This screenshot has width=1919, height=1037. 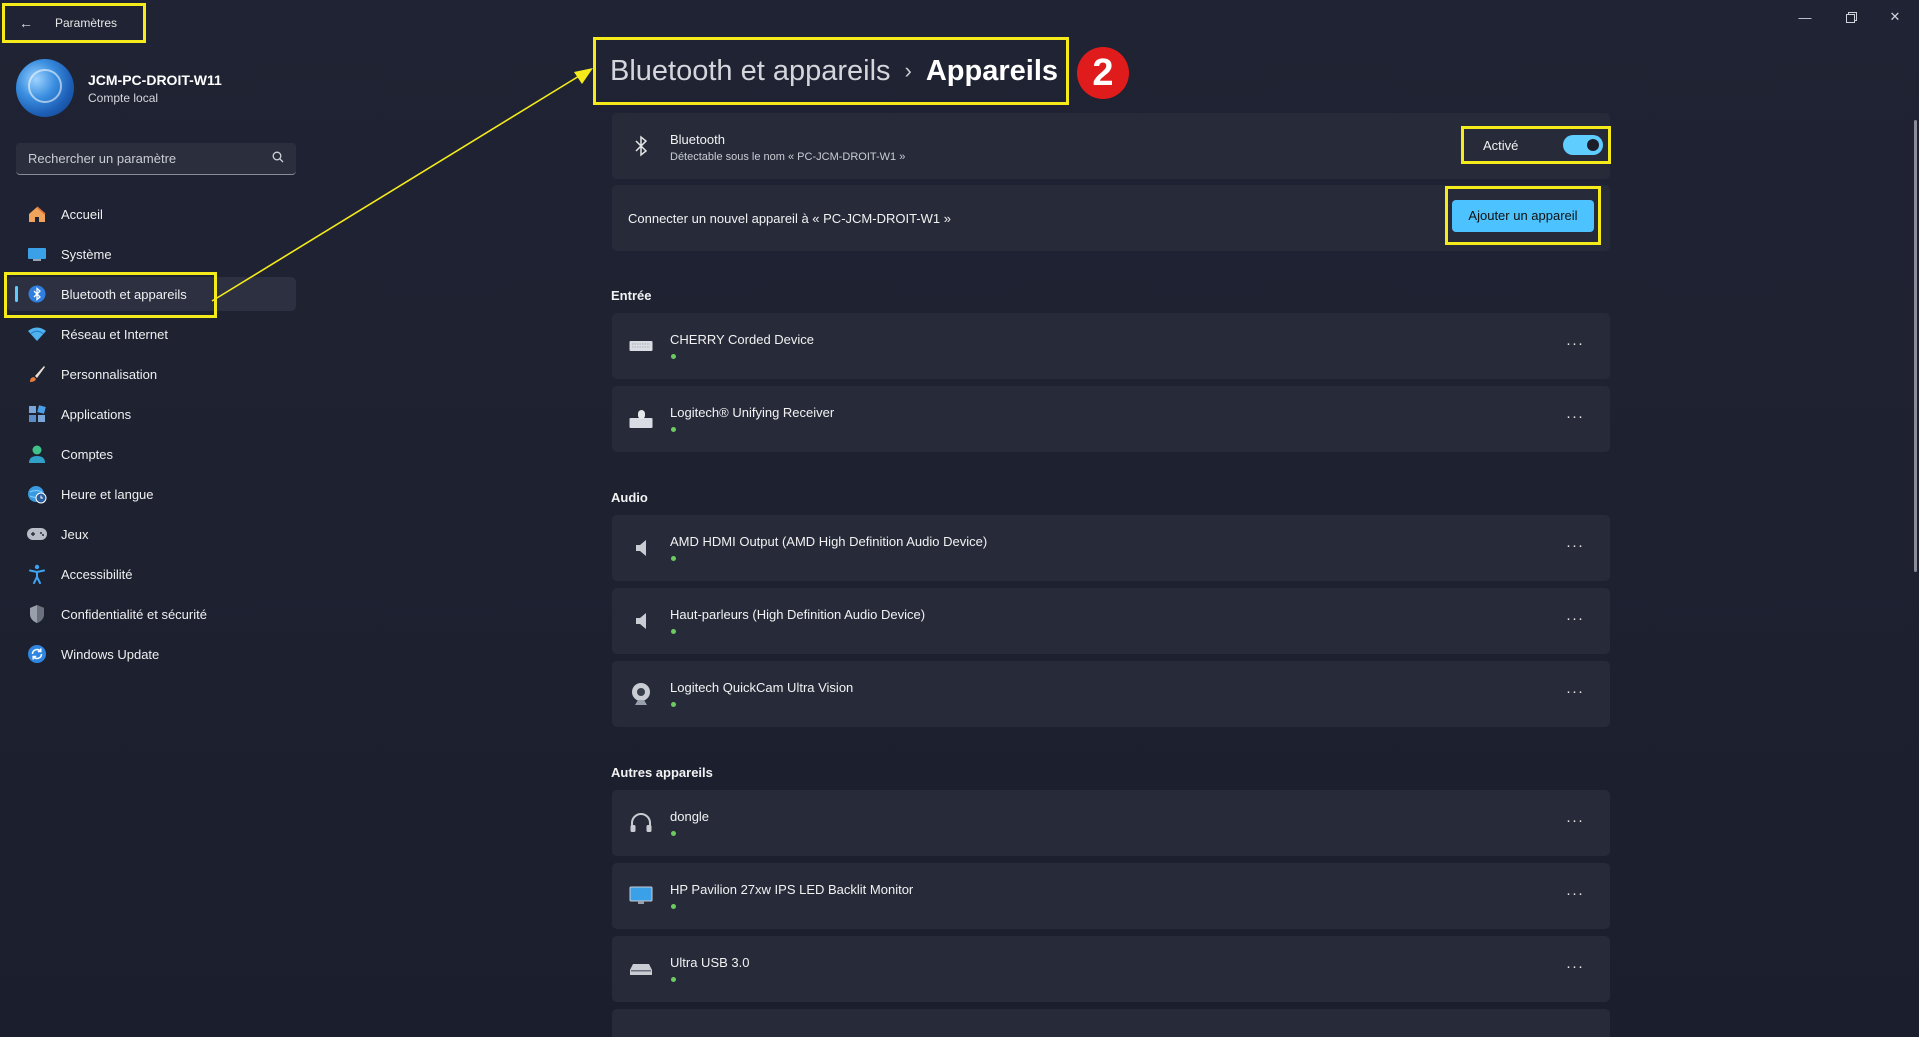 I want to click on sidebar-item-label: Accessibilité, so click(x=97, y=574).